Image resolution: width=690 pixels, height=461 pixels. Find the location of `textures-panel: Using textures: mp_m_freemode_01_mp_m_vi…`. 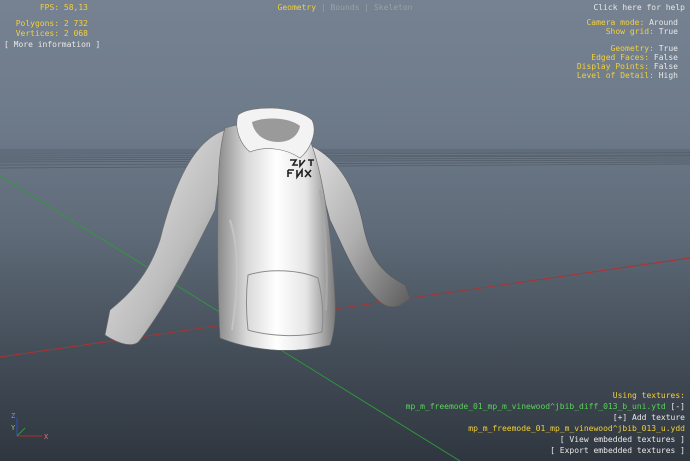

textures-panel: Using textures: mp_m_freemode_01_mp_m_vi… is located at coordinates (545, 424).